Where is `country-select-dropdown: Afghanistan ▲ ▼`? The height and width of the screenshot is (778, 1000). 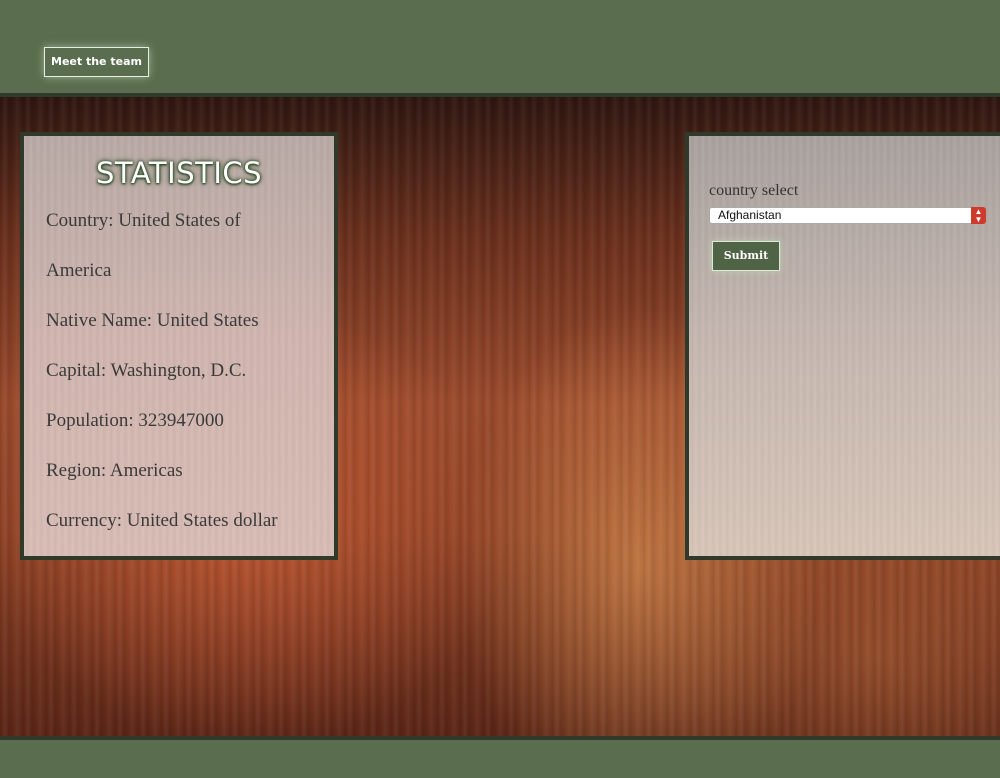 country-select-dropdown: Afghanistan ▲ ▼ is located at coordinates (847, 215).